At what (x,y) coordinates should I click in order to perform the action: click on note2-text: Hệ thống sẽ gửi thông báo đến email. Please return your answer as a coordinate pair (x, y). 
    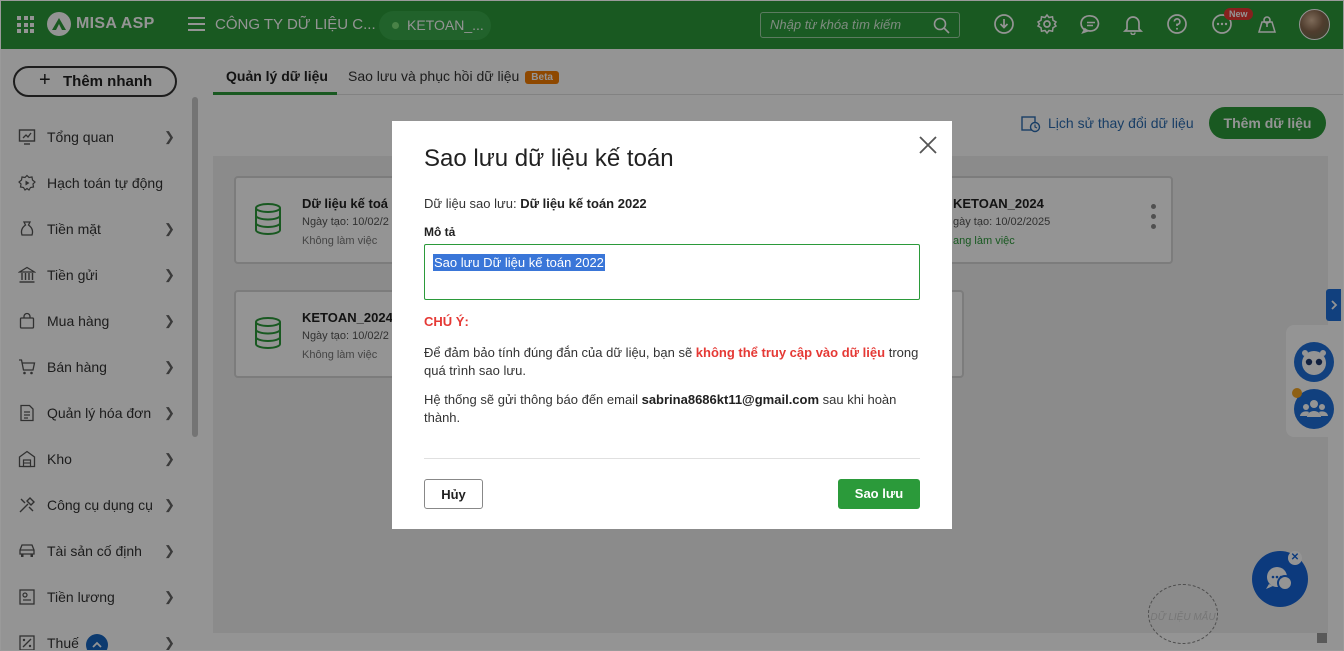
    Looking at the image, I should click on (531, 399).